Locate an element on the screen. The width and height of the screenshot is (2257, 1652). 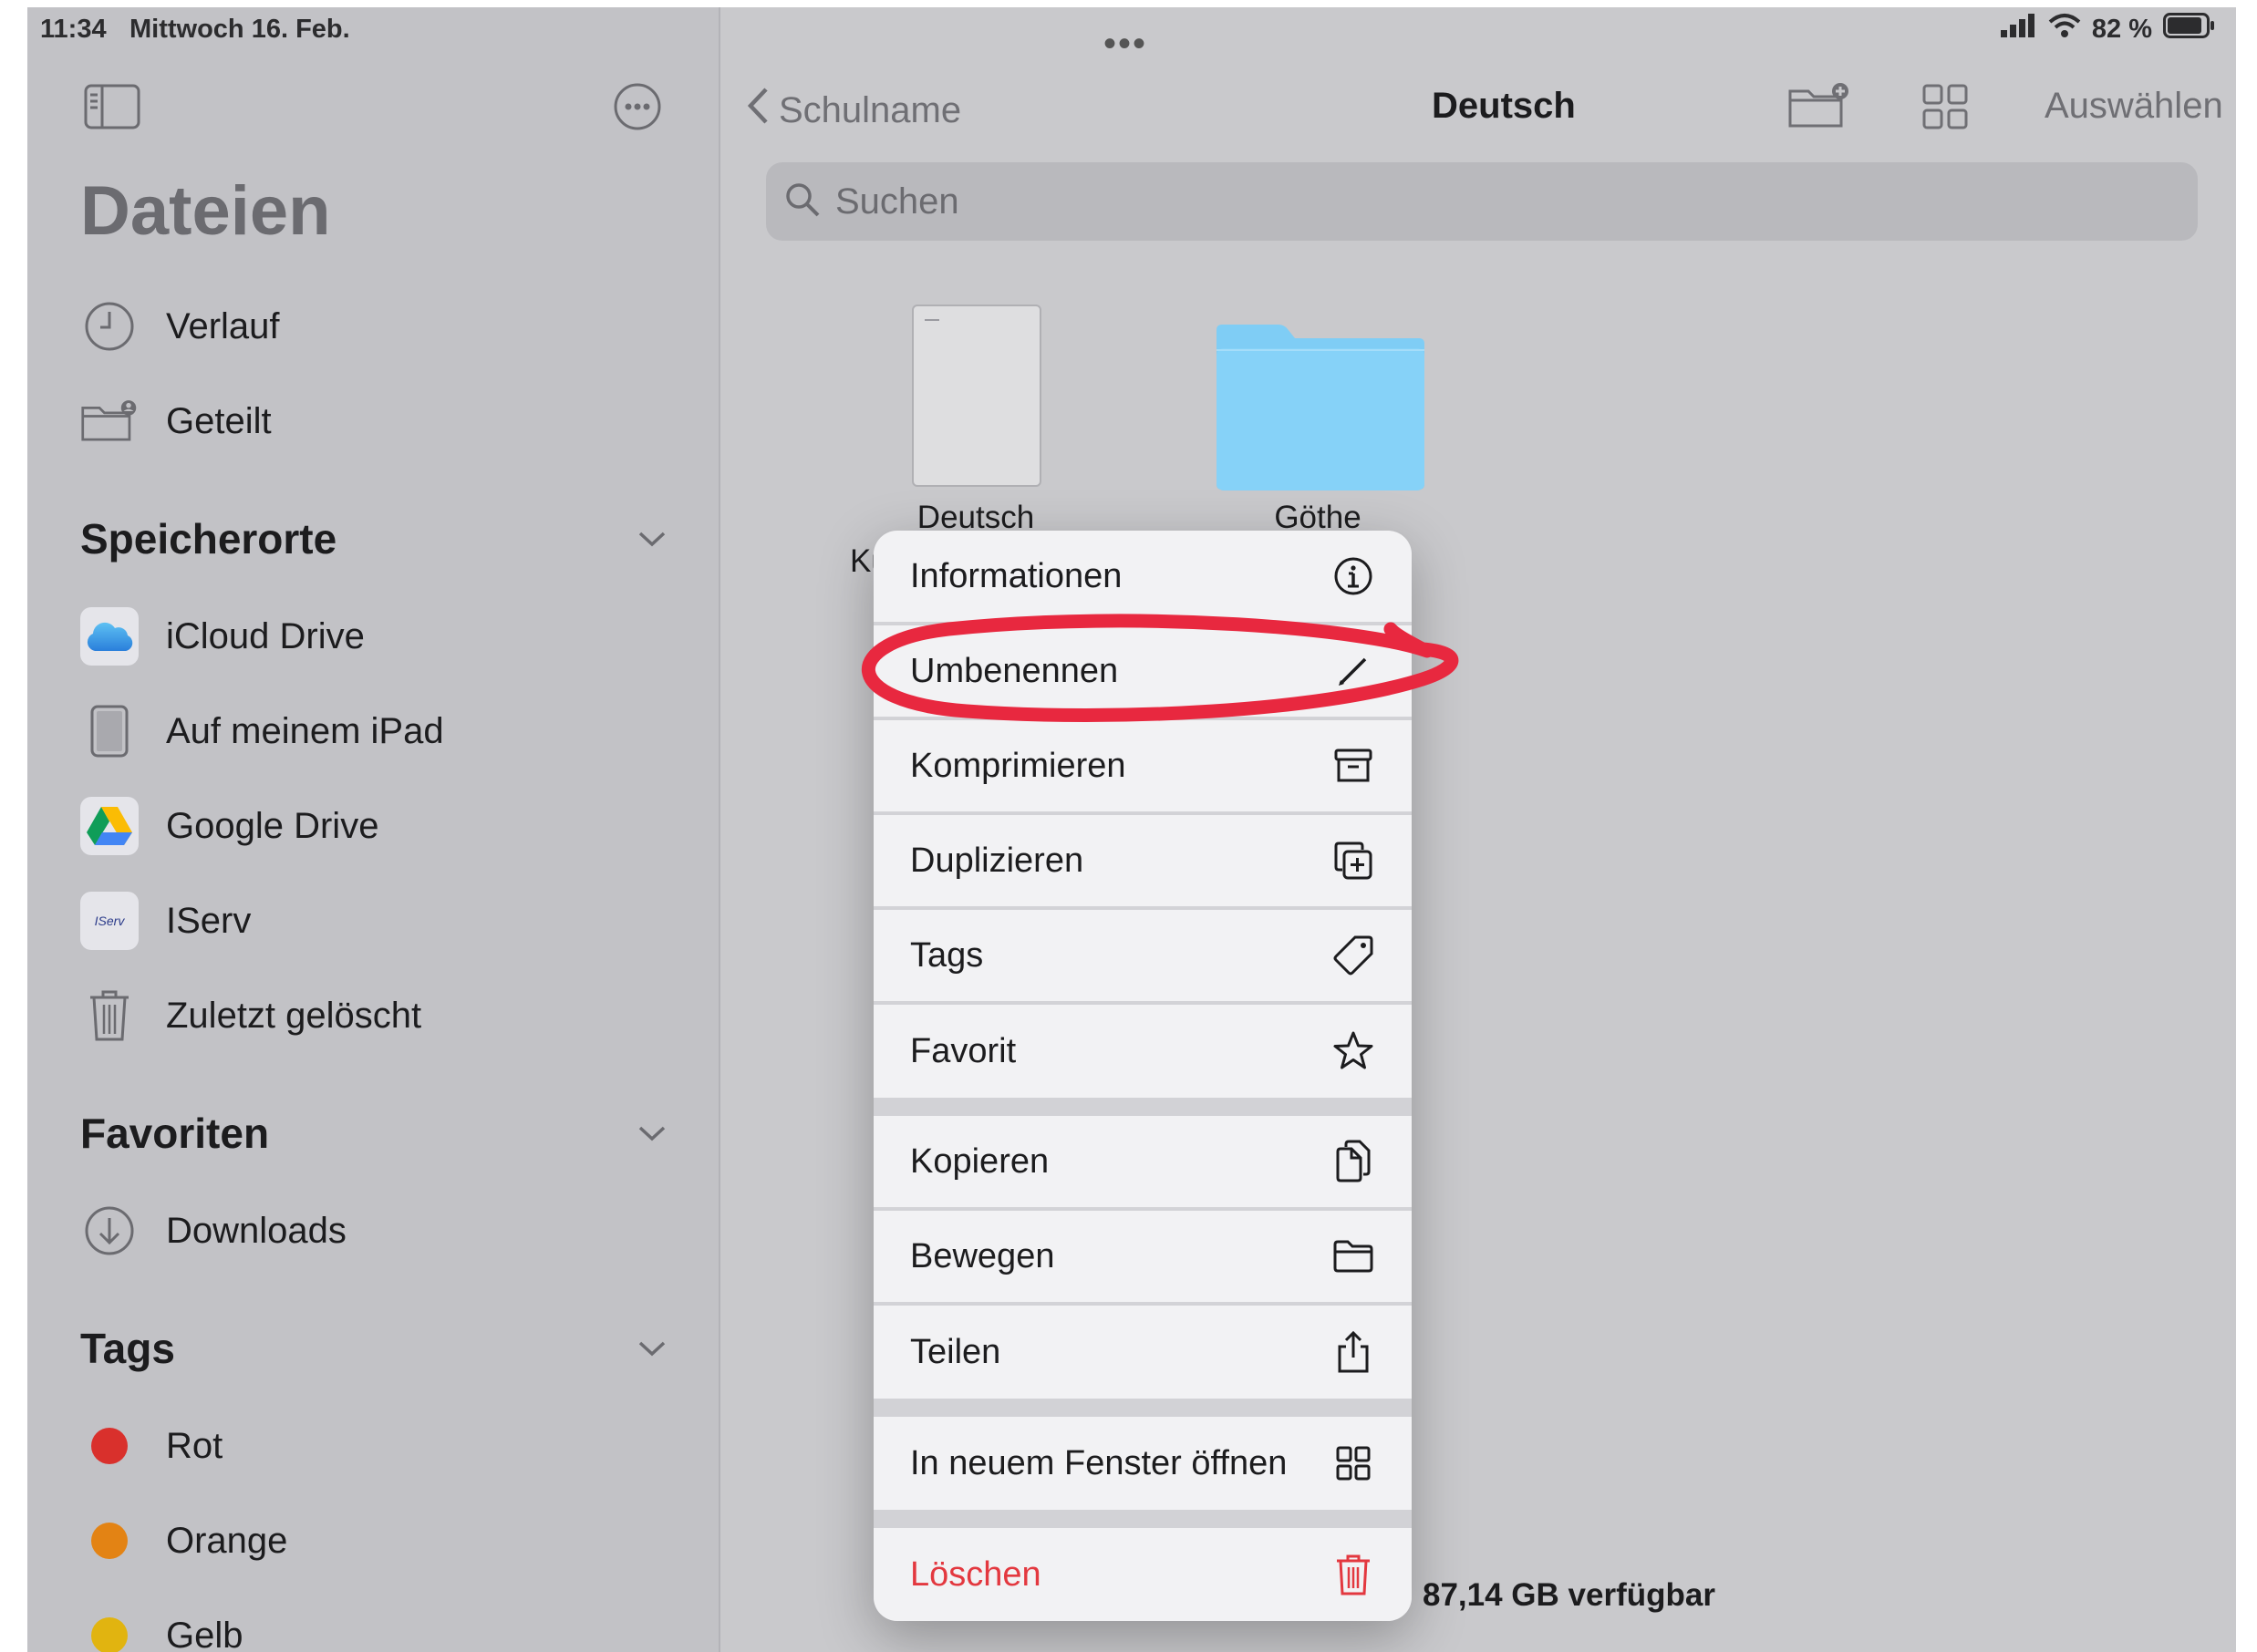
menu-item-favorit: Favorit is located at coordinates (1143, 1051).